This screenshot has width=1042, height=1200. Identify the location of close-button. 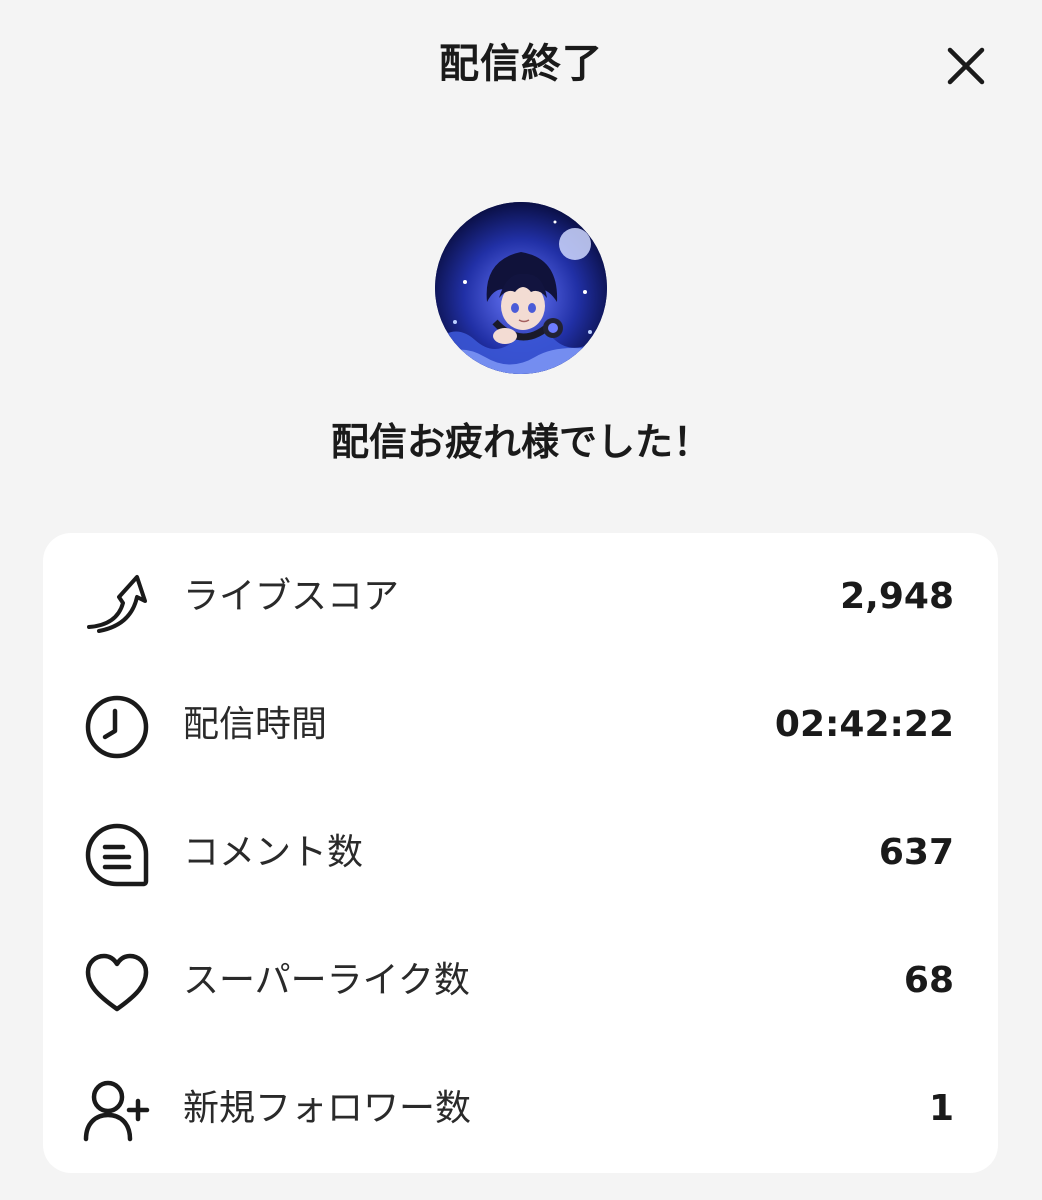
(966, 66).